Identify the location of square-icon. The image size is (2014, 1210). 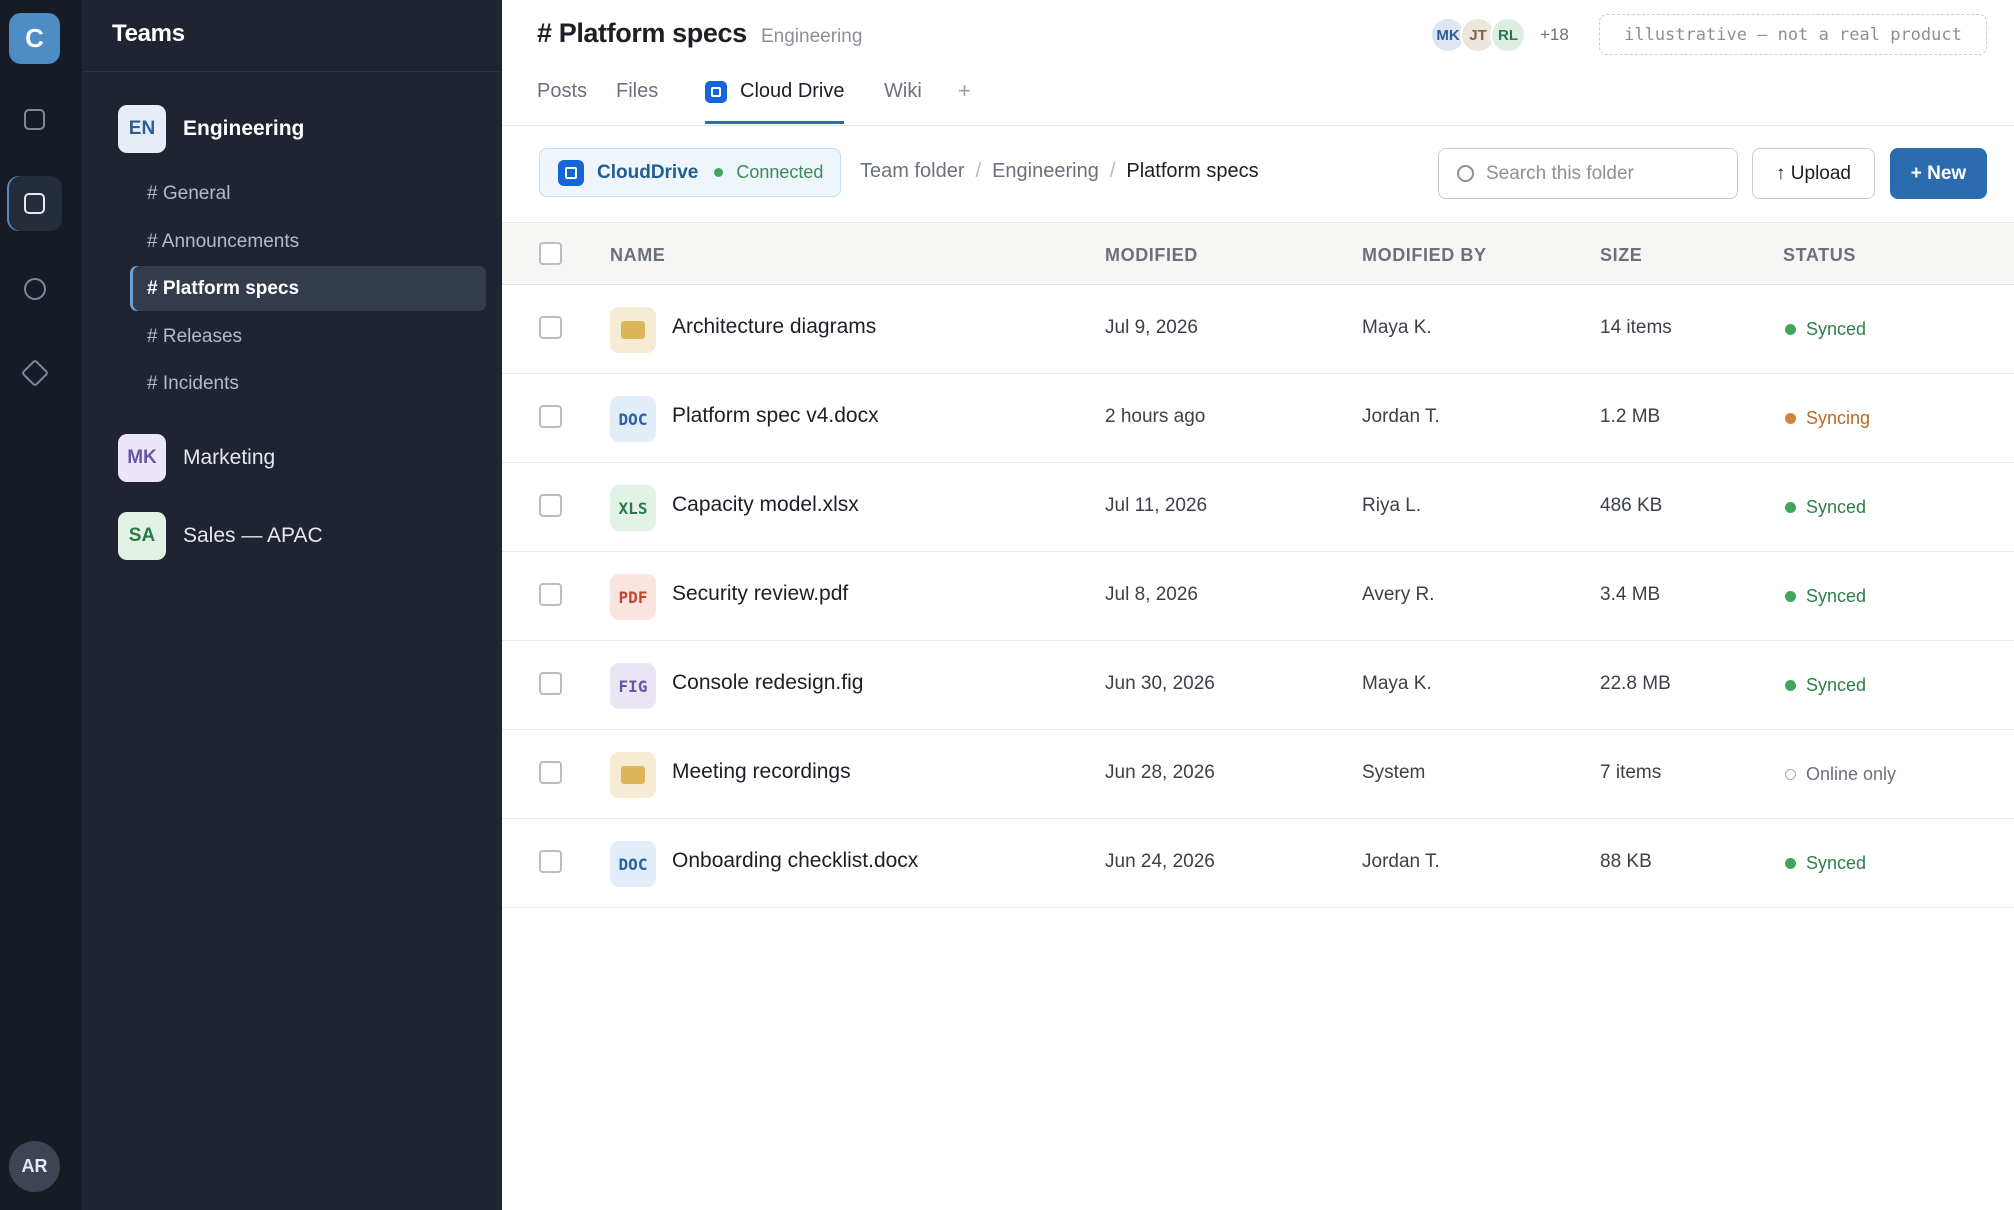
(34, 119).